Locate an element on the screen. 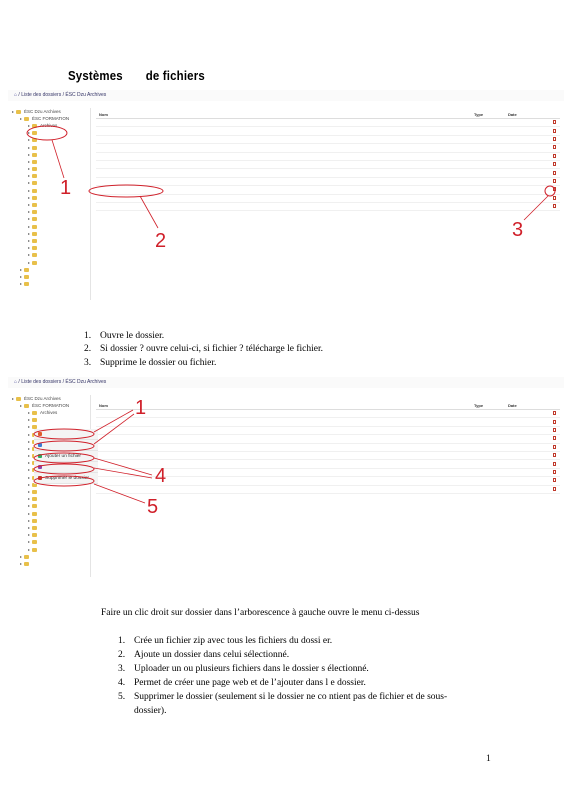 The width and height of the screenshot is (565, 800). breadcrumb-path: / Liste des dossiers / ÉSC Dzu Archives is located at coordinates (62, 95).